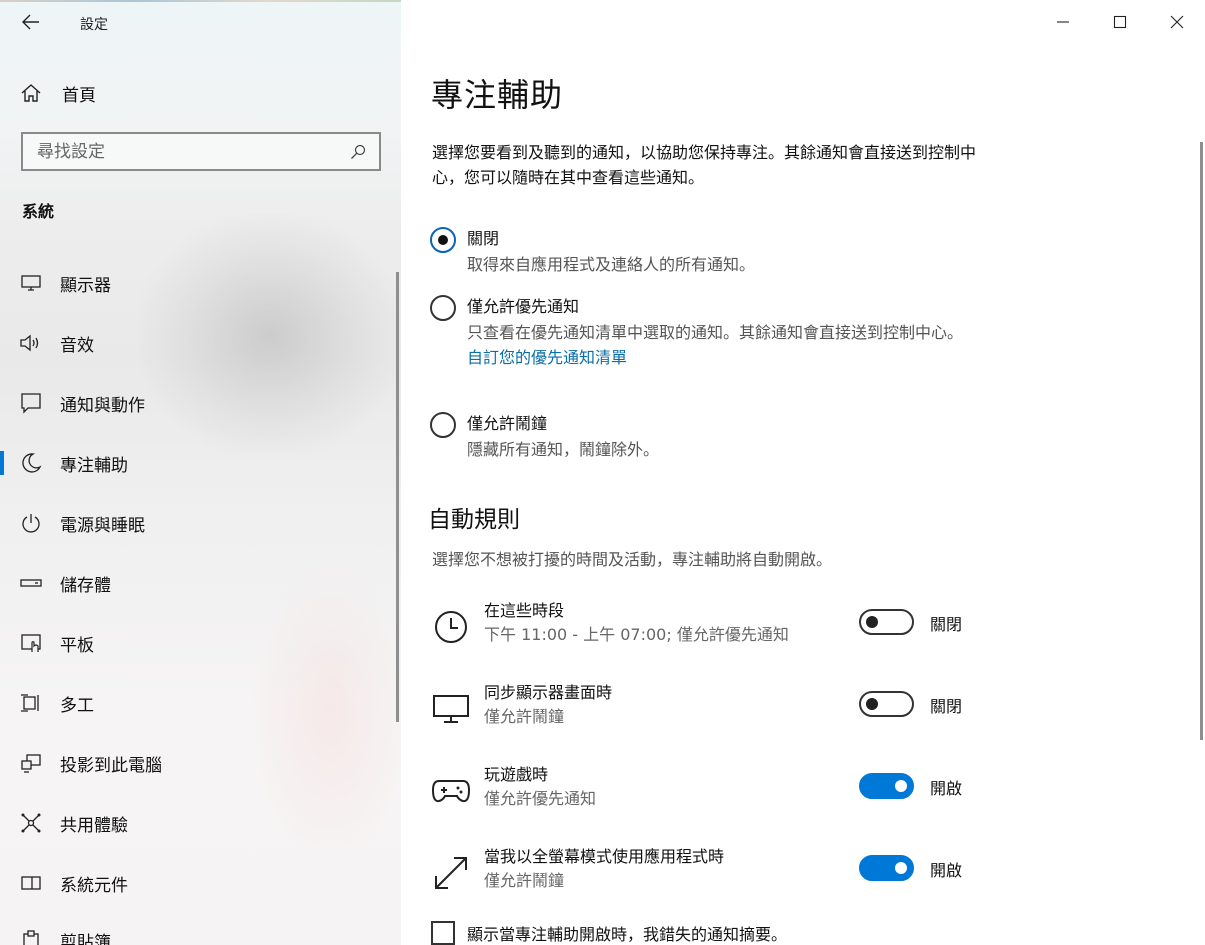 This screenshot has width=1205, height=945. What do you see at coordinates (474, 520) in the screenshot?
I see `auto-rules-heading: 自動規則` at bounding box center [474, 520].